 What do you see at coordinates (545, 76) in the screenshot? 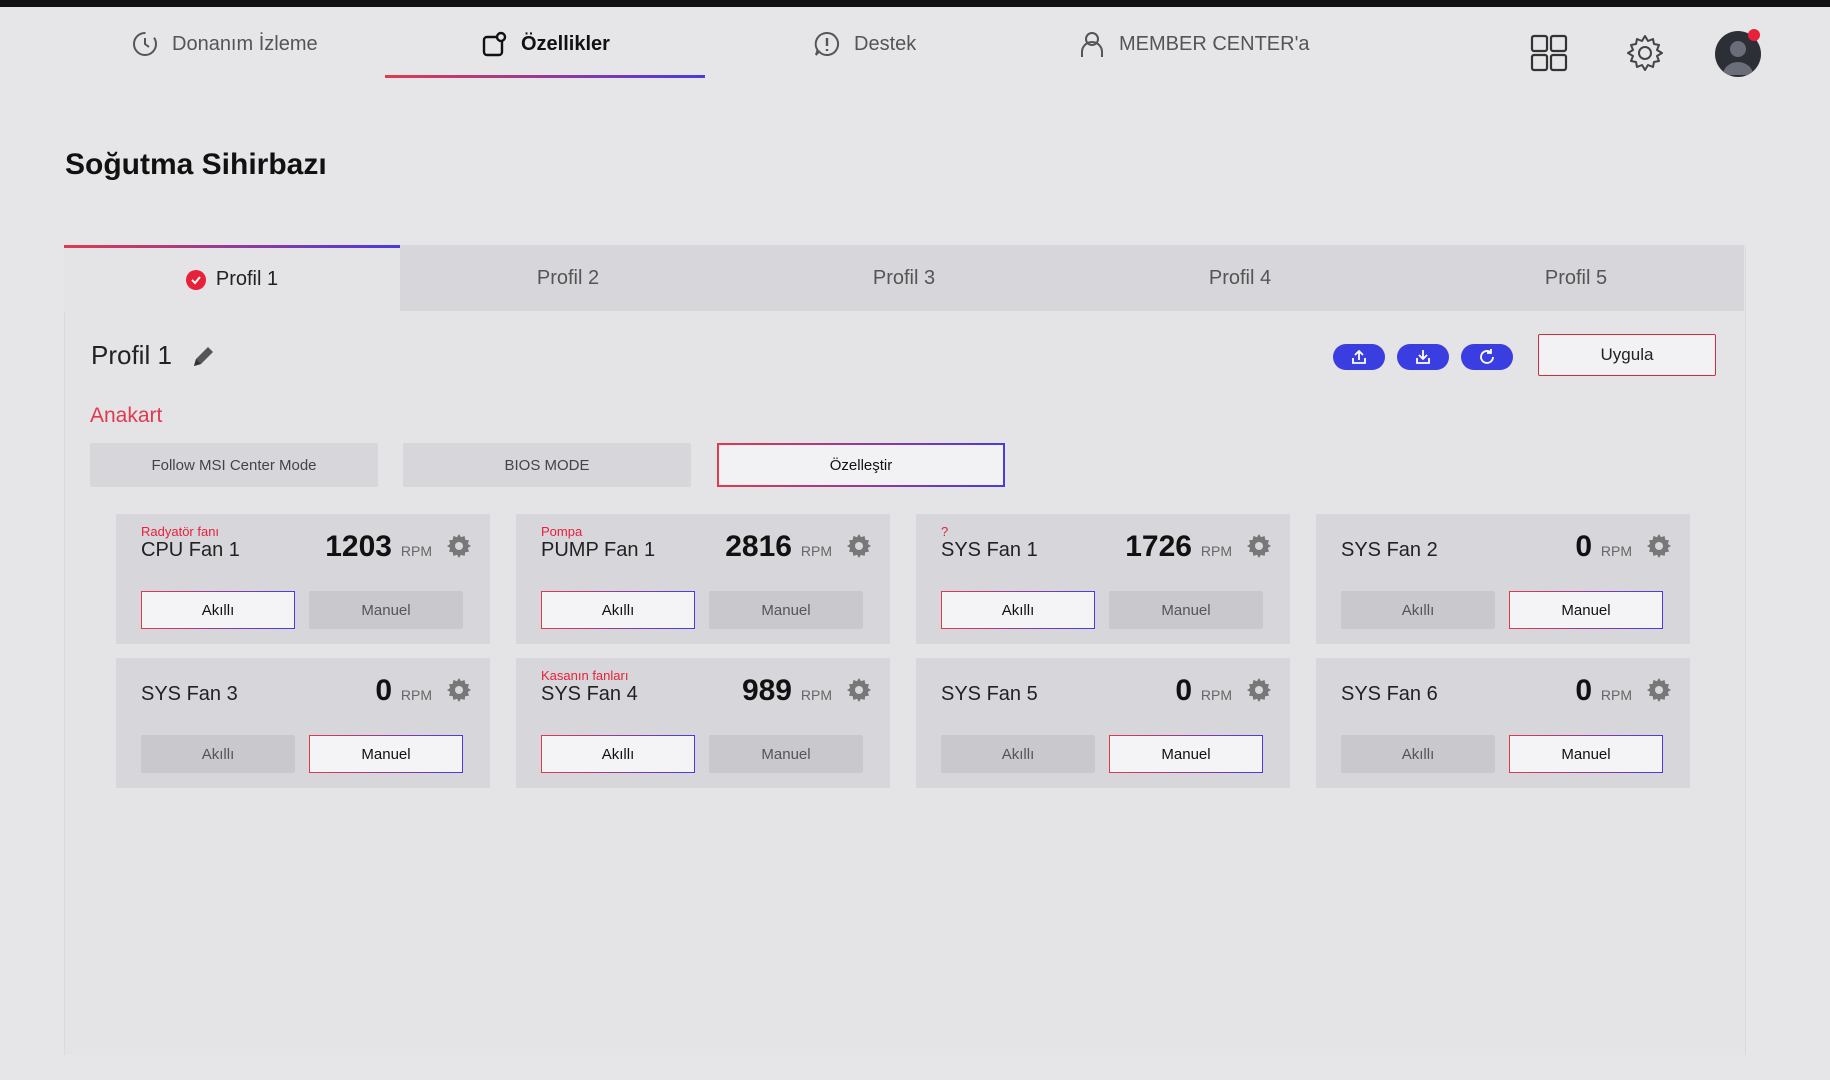
I see `nav-active-indicator` at bounding box center [545, 76].